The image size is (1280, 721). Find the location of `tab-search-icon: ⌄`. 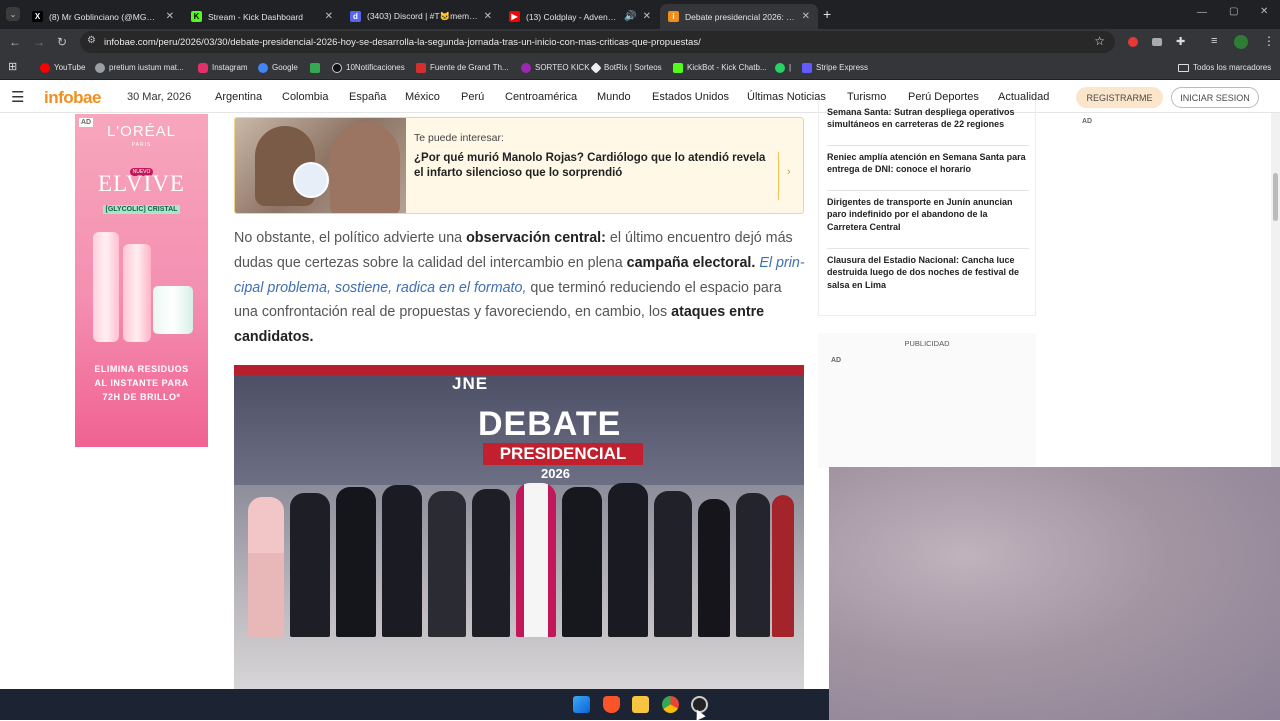

tab-search-icon: ⌄ is located at coordinates (13, 14).